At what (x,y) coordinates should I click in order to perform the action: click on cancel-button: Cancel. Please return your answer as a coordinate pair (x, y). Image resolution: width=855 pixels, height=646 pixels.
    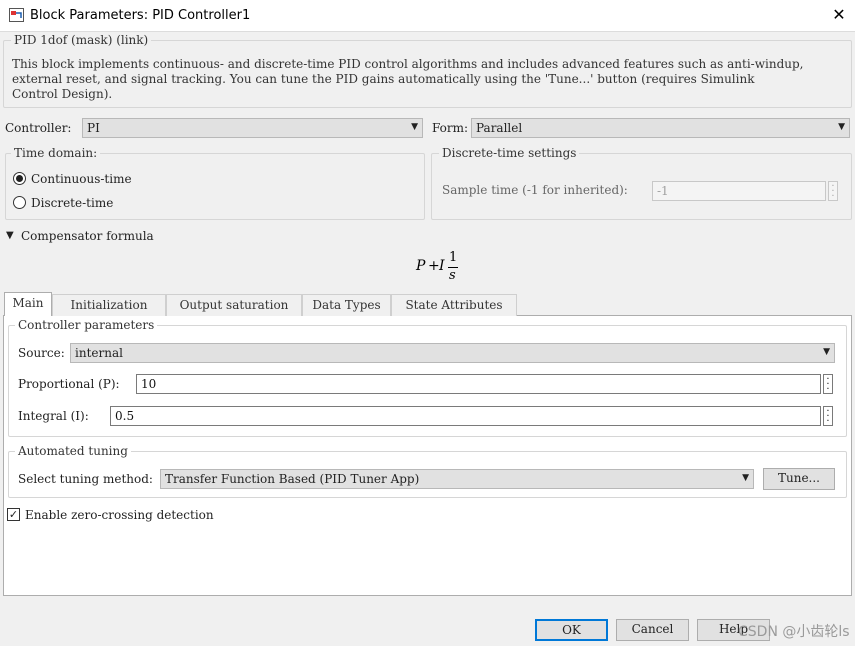
    Looking at the image, I should click on (652, 630).